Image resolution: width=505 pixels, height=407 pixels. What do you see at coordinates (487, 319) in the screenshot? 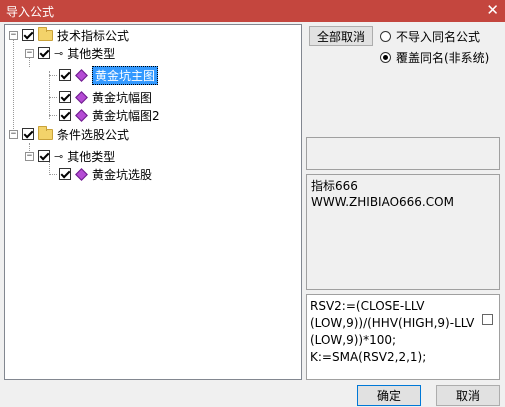
I see `formula-checkbox` at bounding box center [487, 319].